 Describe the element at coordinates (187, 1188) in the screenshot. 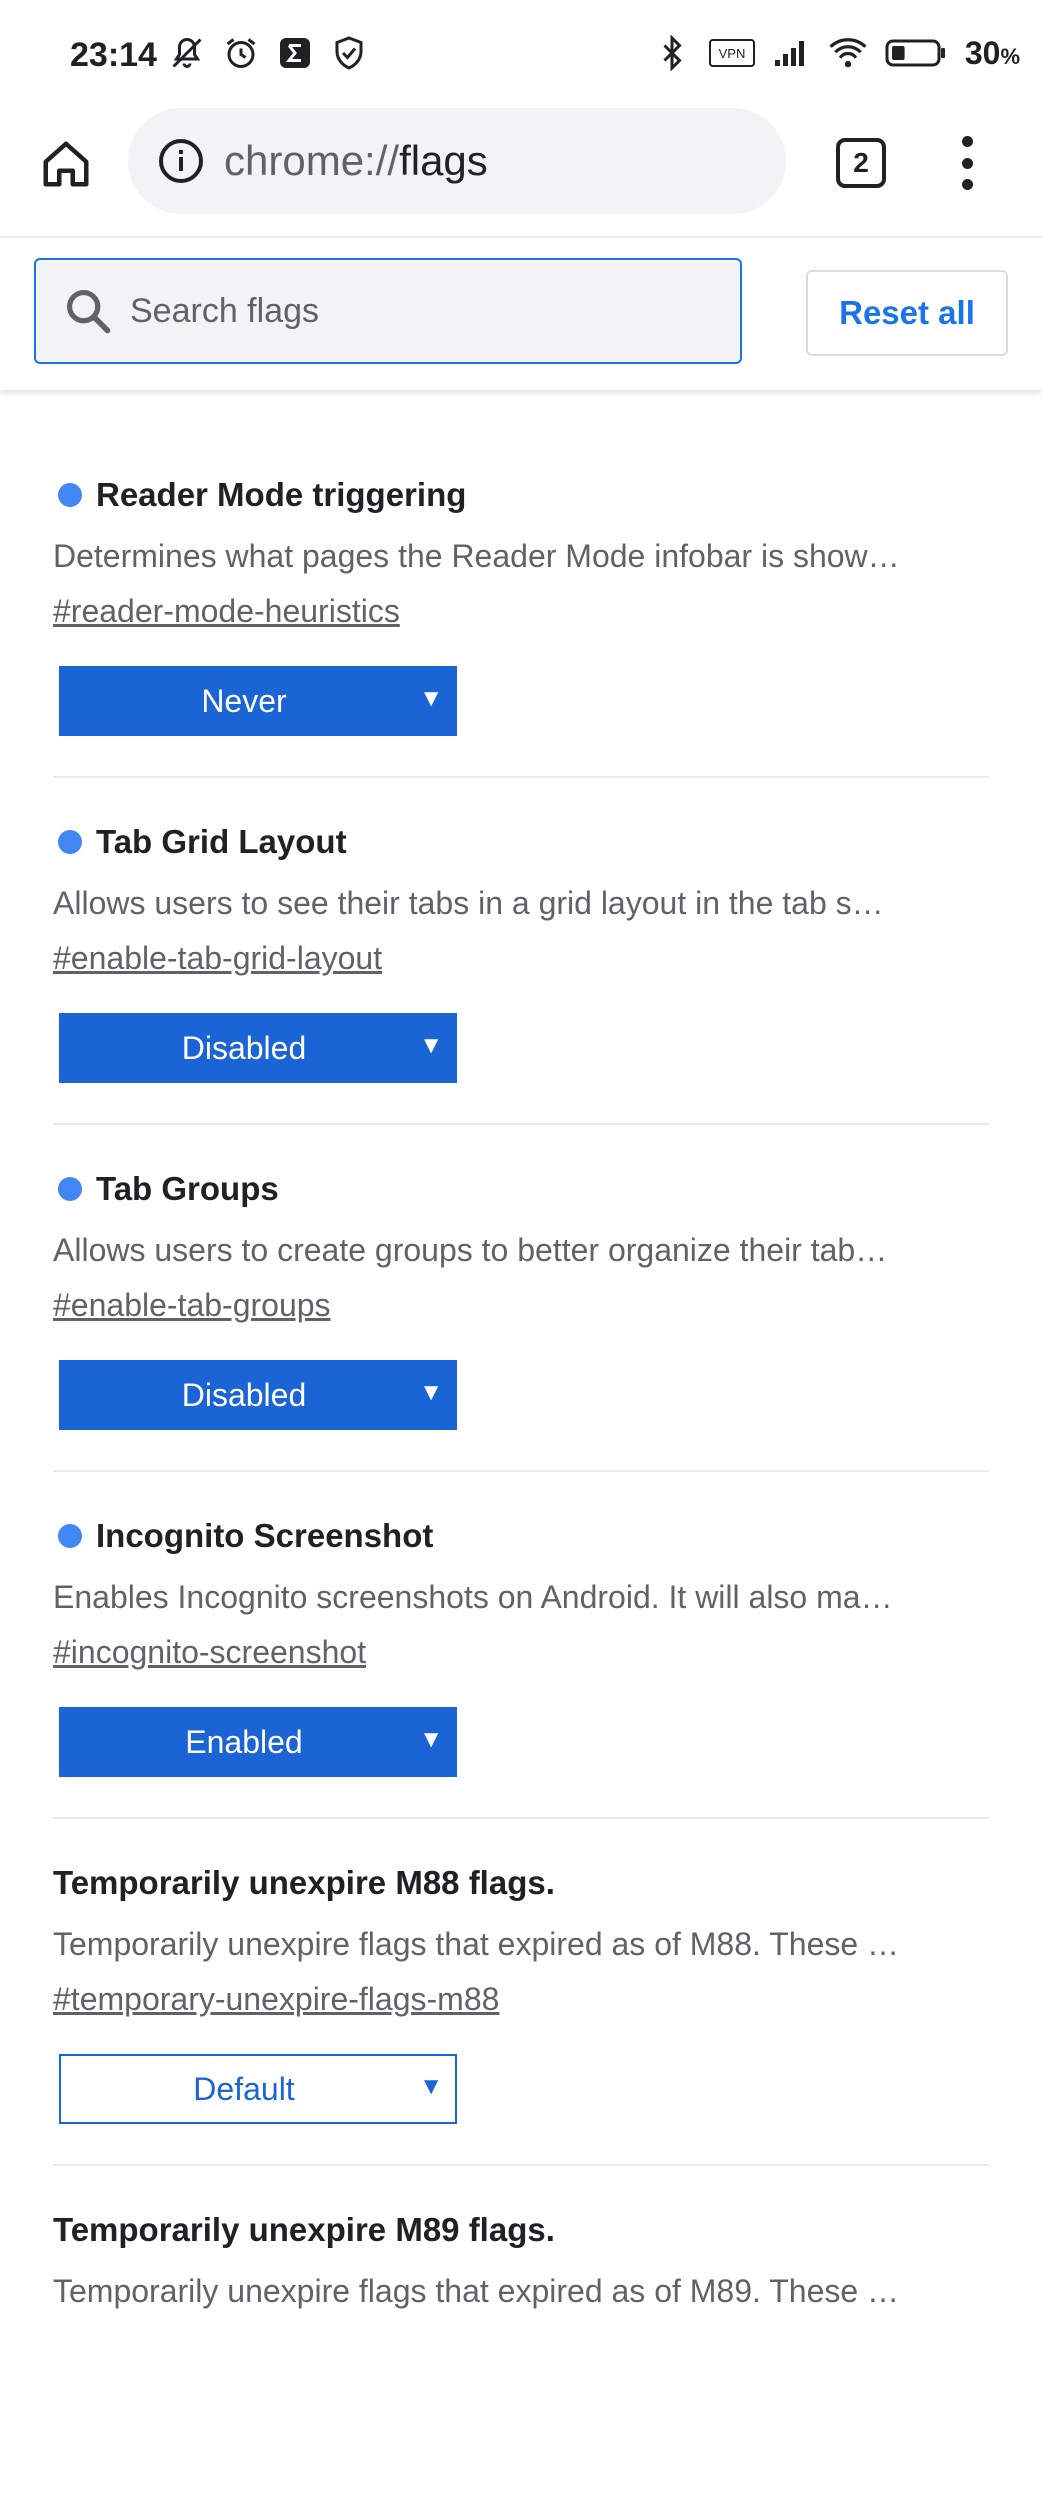

I see `experiment-title: Tab Groups` at that location.